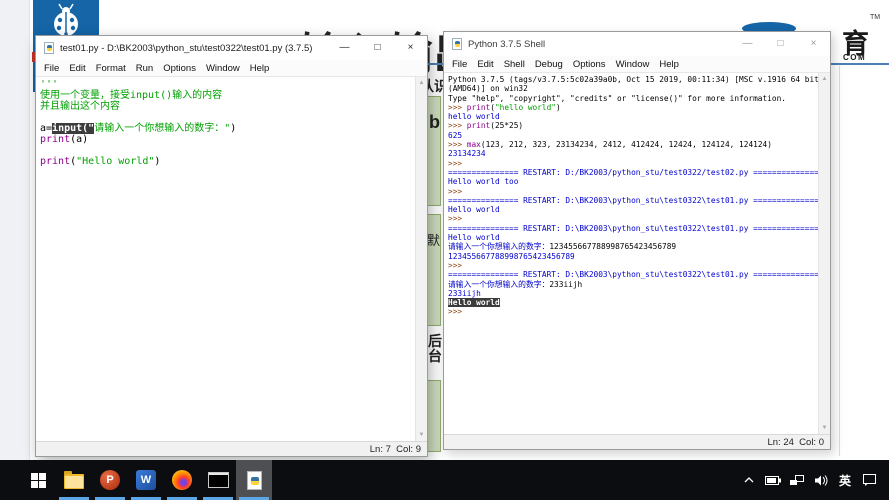 The height and width of the screenshot is (500, 889). What do you see at coordinates (377, 48) in the screenshot?
I see `editor-maximize-button: □` at bounding box center [377, 48].